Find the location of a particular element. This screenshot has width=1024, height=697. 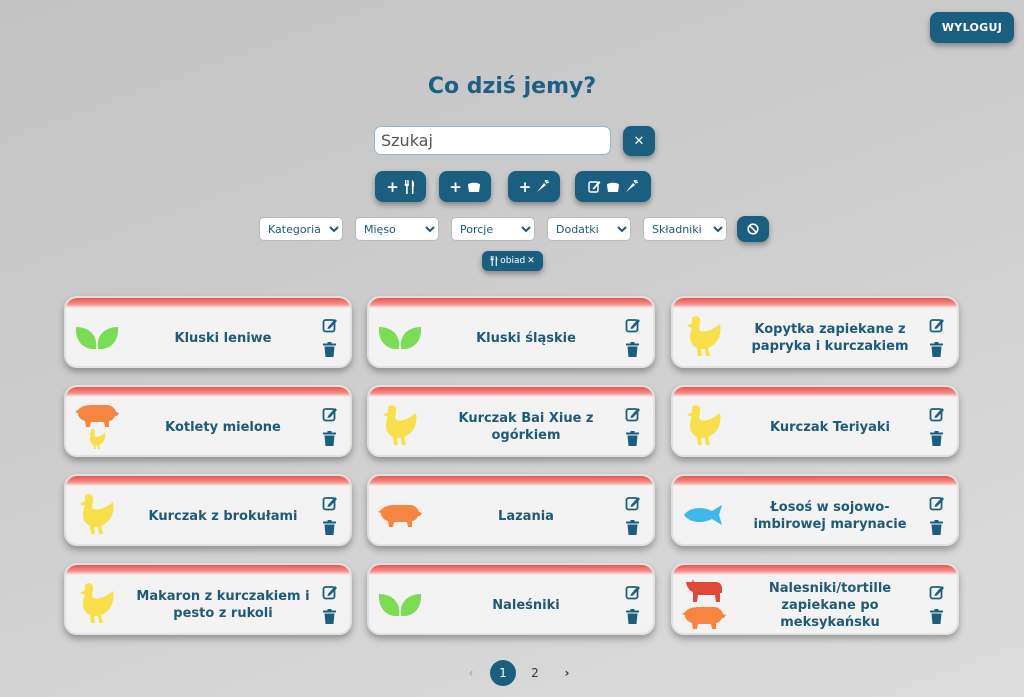

add-ingredient-button: + is located at coordinates (534, 186).